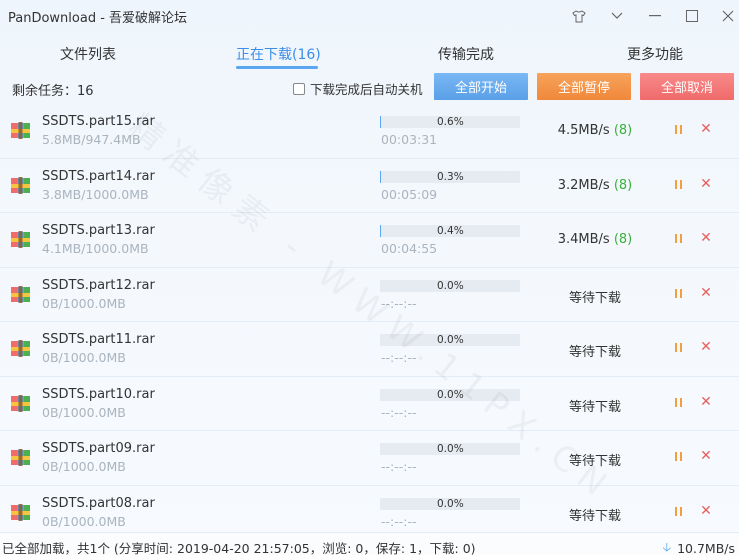  I want to click on file-size: 3.8MB/1000.0MB, so click(95, 194).